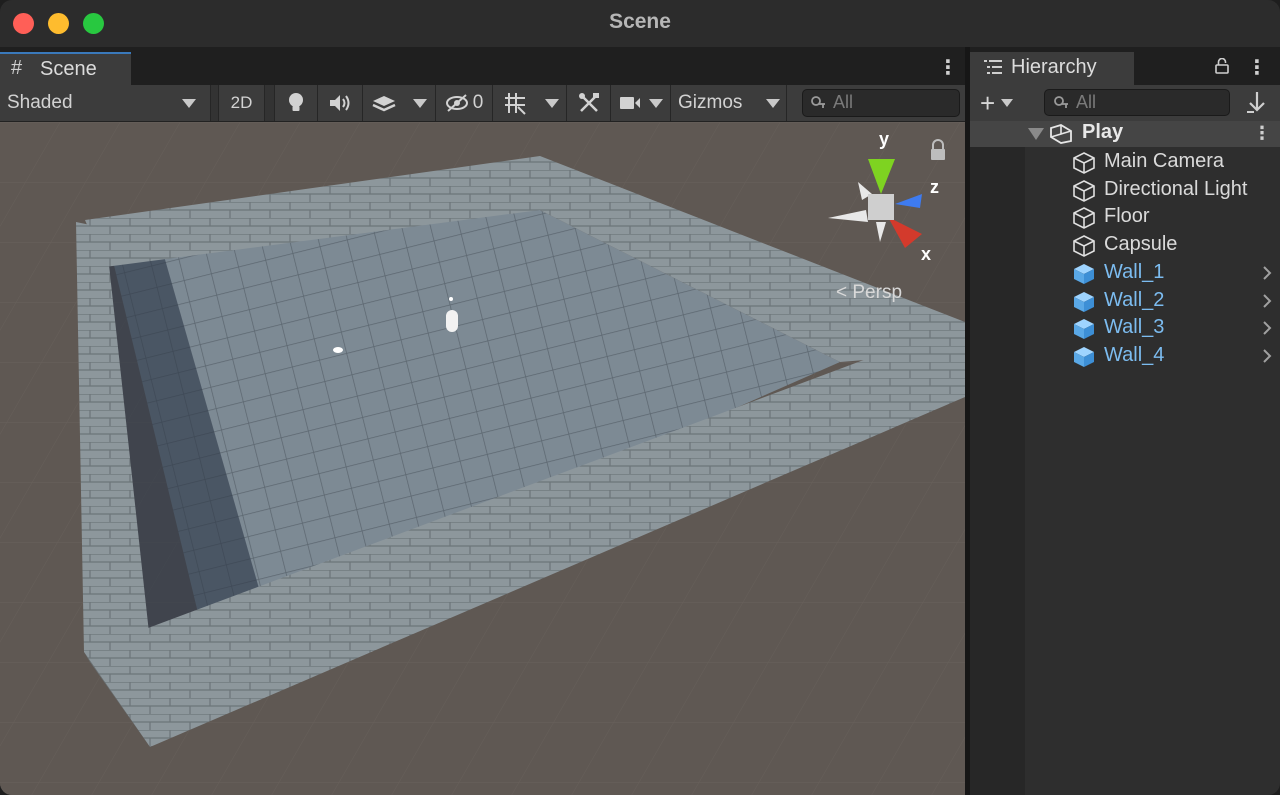 The height and width of the screenshot is (795, 1280). Describe the element at coordinates (1176, 188) in the screenshot. I see `hierarchy-item-label: Directional Light` at that location.